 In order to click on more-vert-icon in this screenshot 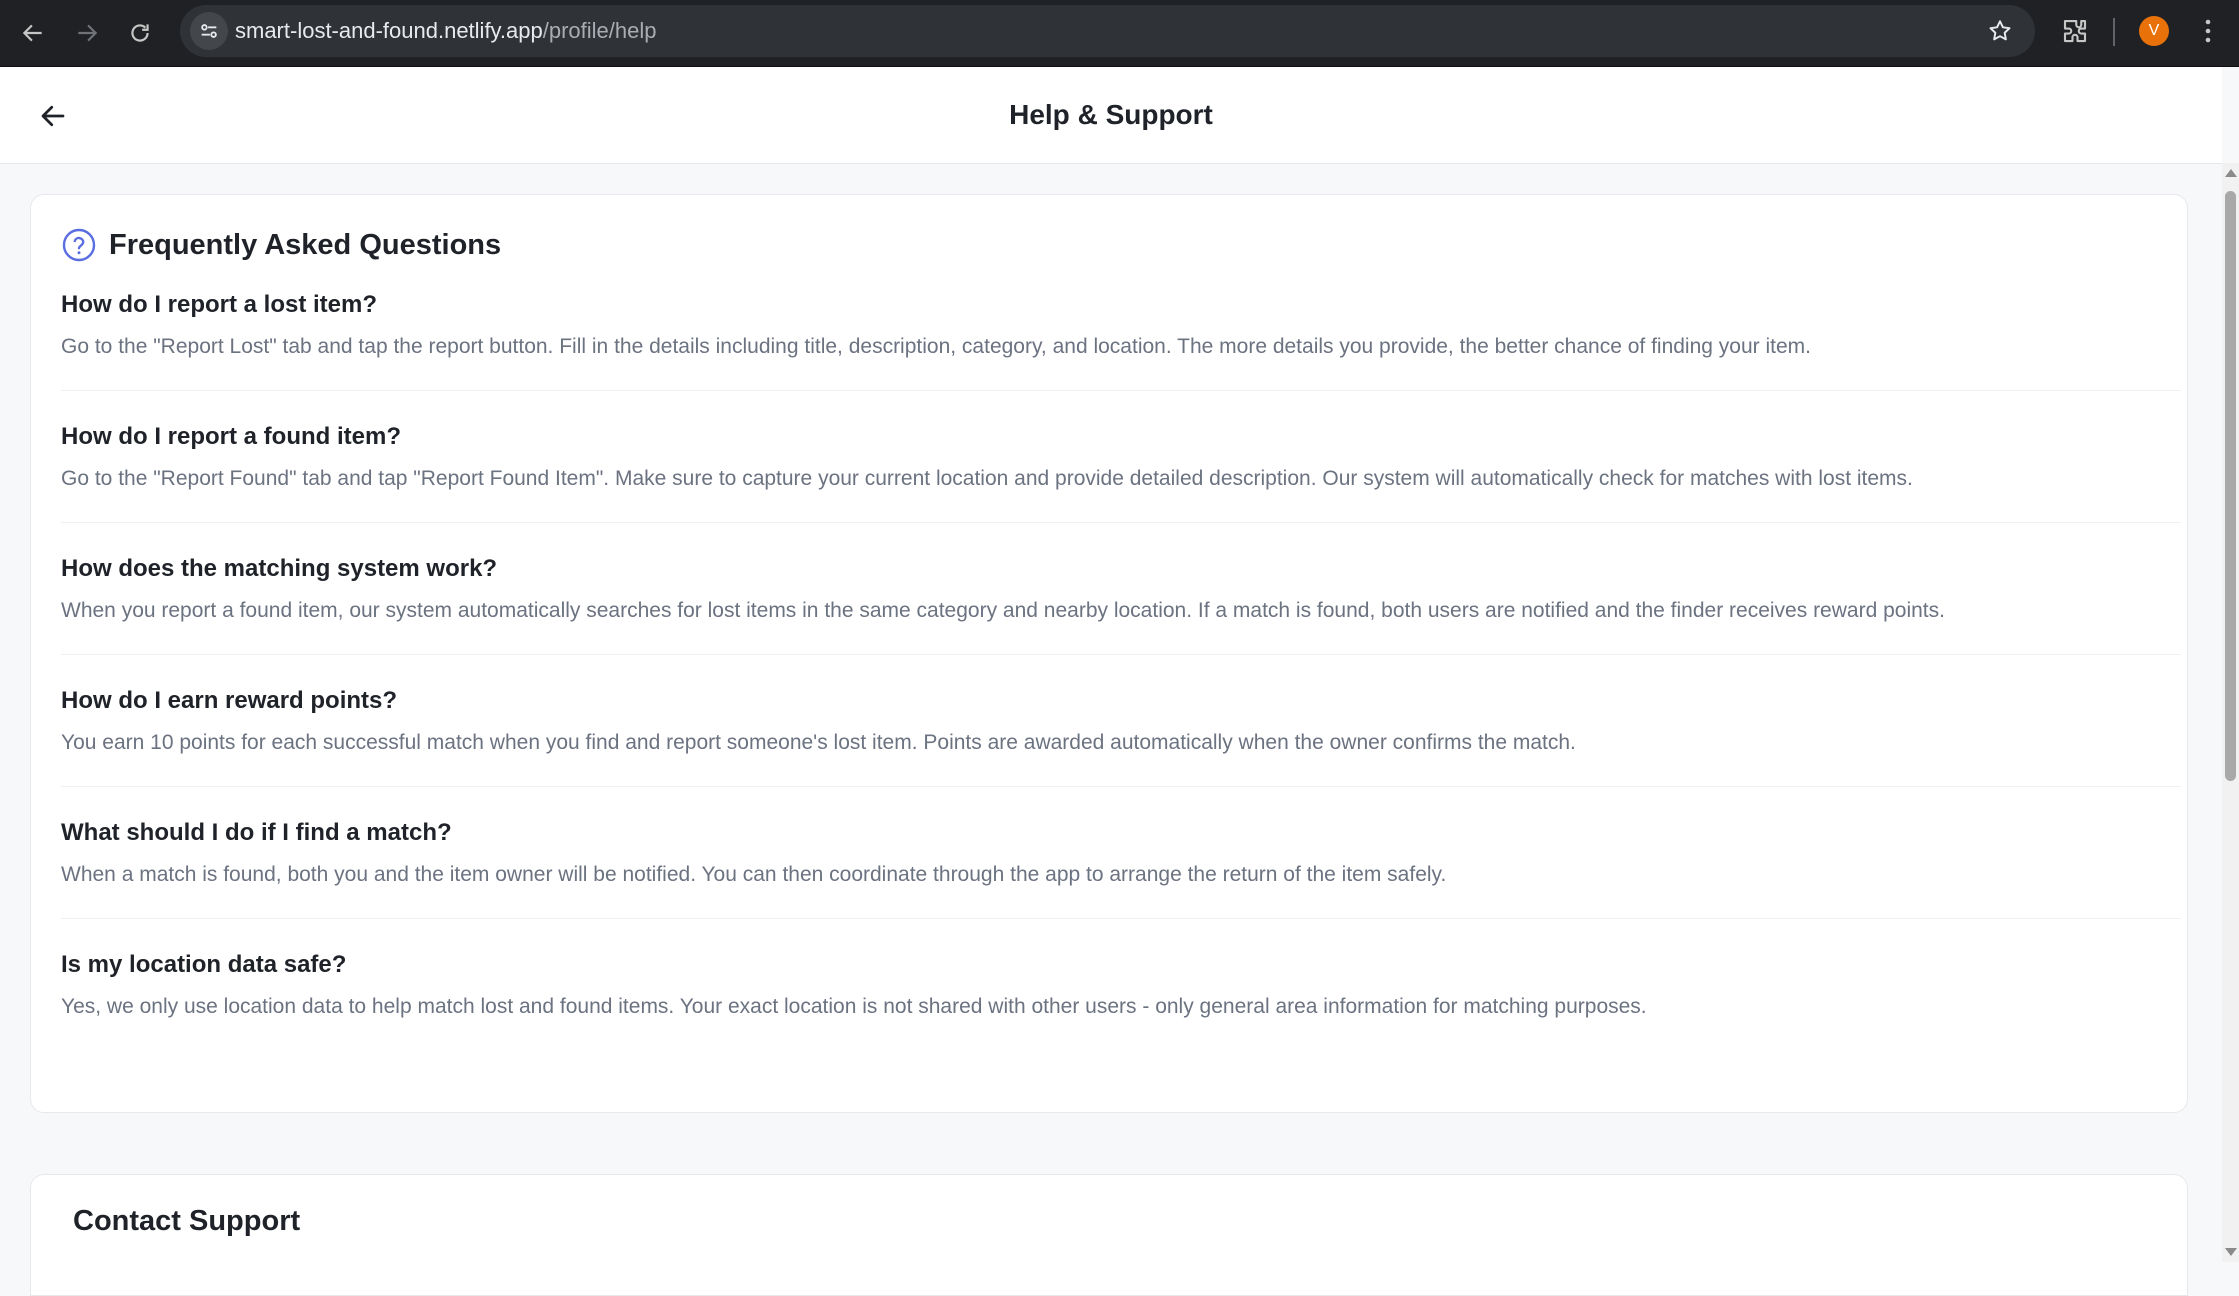, I will do `click(2208, 31)`.